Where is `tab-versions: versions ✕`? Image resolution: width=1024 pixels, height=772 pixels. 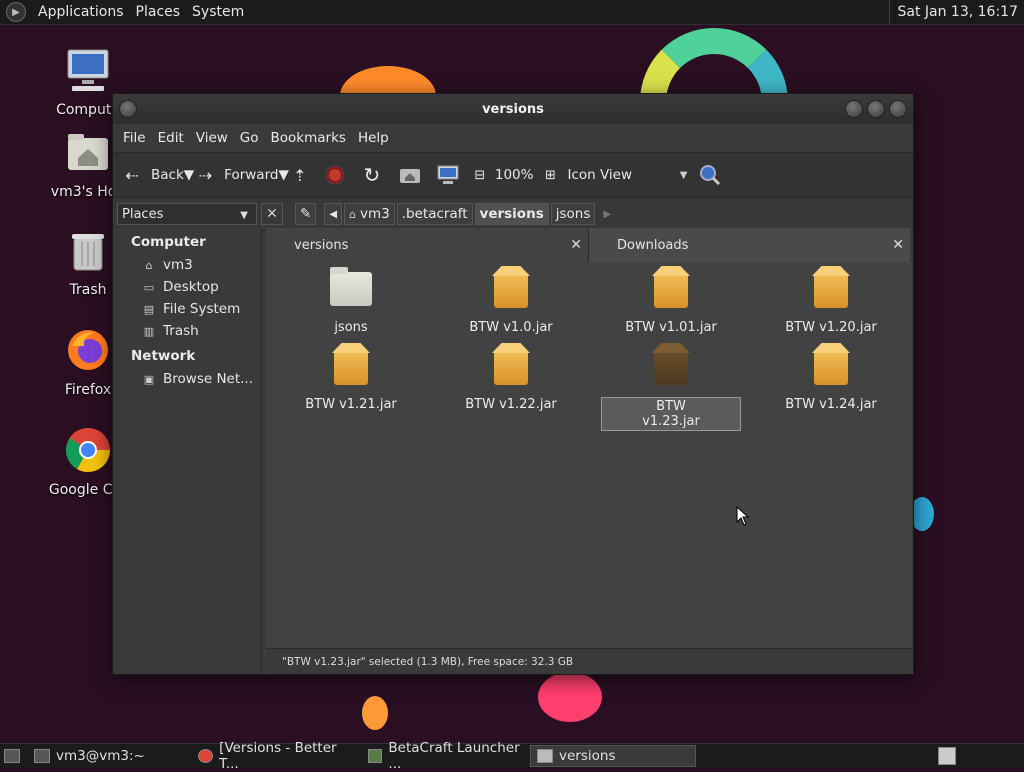 tab-versions: versions ✕ is located at coordinates (427, 245).